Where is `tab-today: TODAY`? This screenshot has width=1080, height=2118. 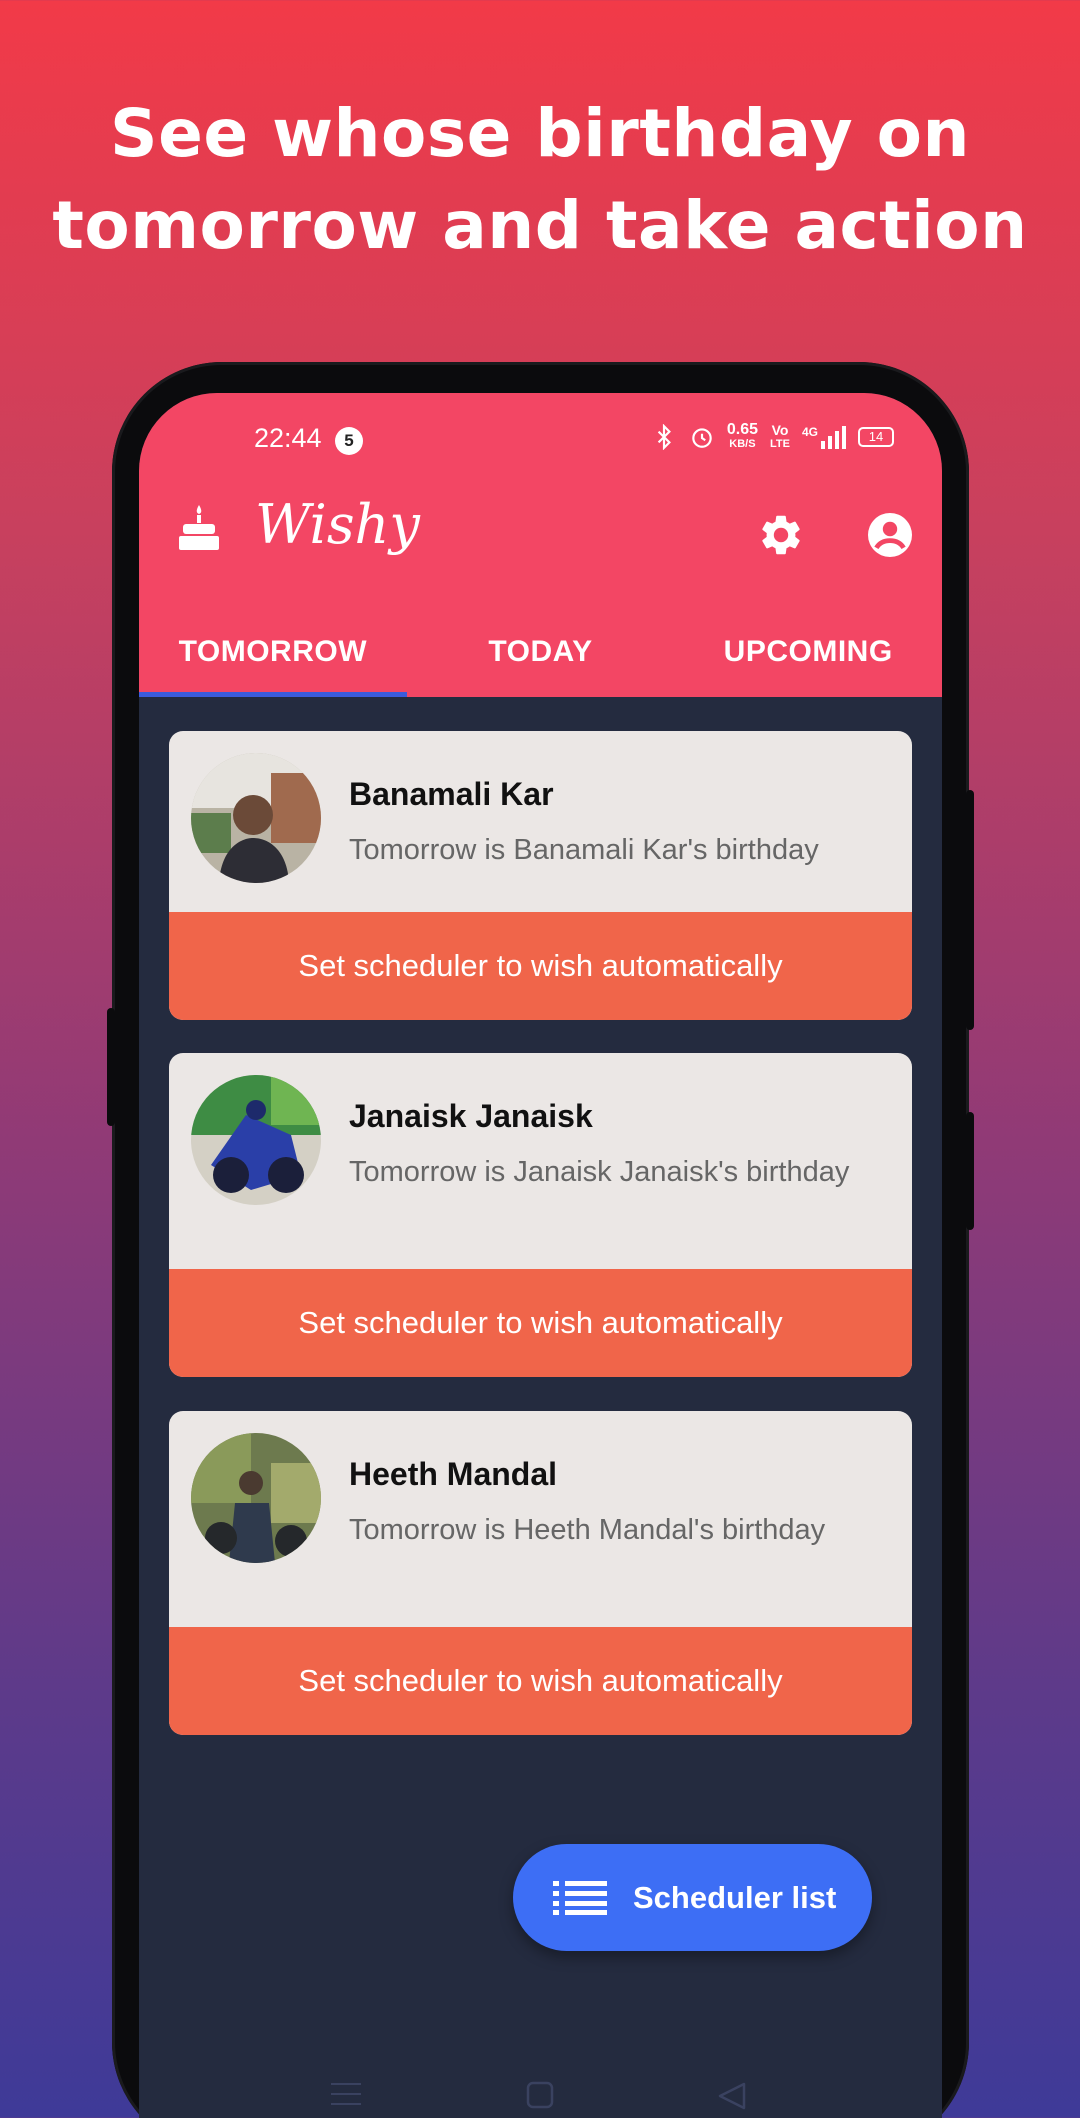 tab-today: TODAY is located at coordinates (541, 660).